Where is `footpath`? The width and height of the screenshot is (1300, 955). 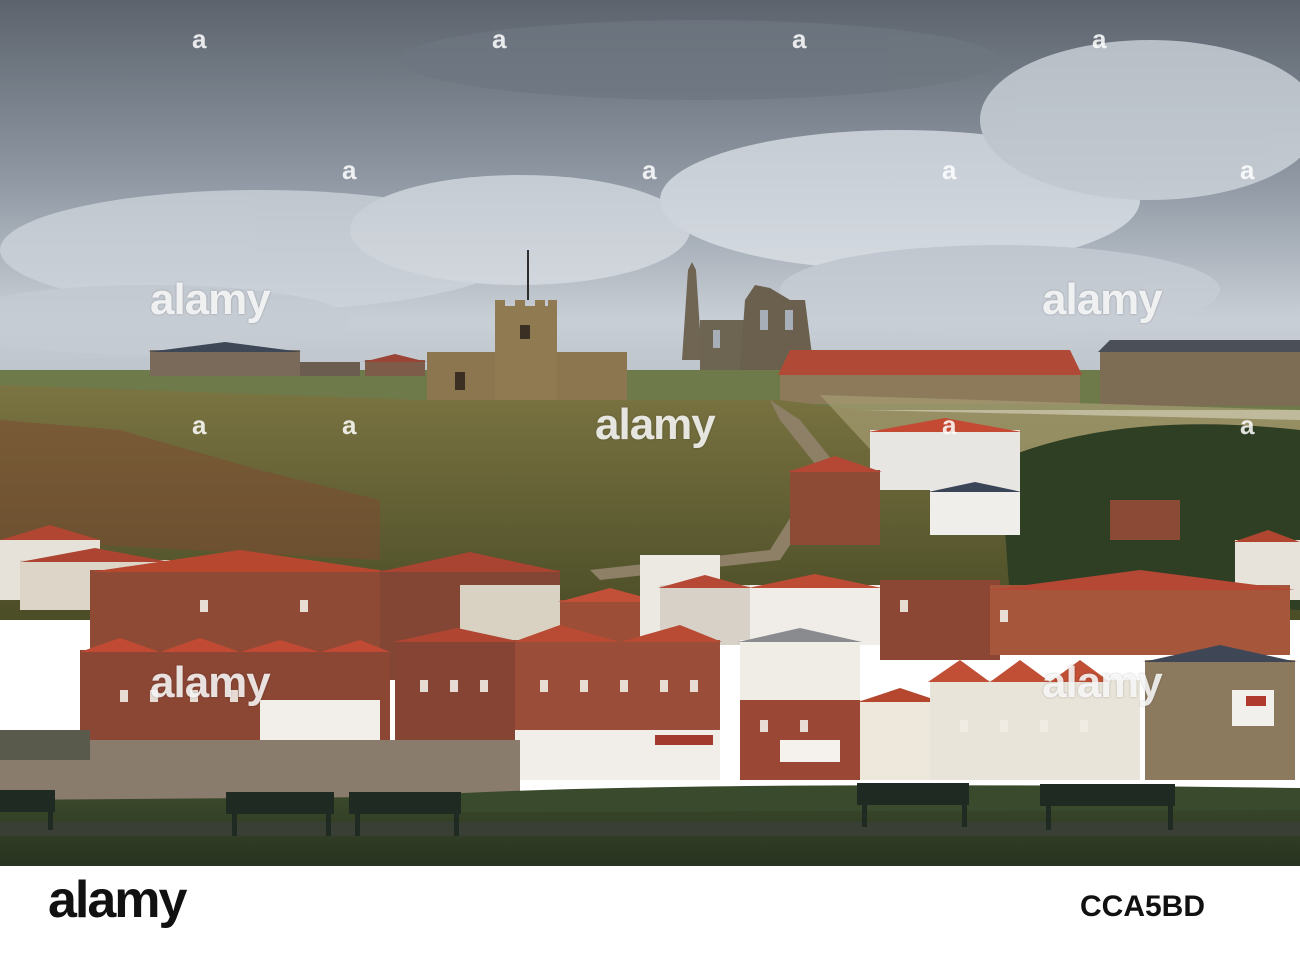
footpath is located at coordinates (650, 829).